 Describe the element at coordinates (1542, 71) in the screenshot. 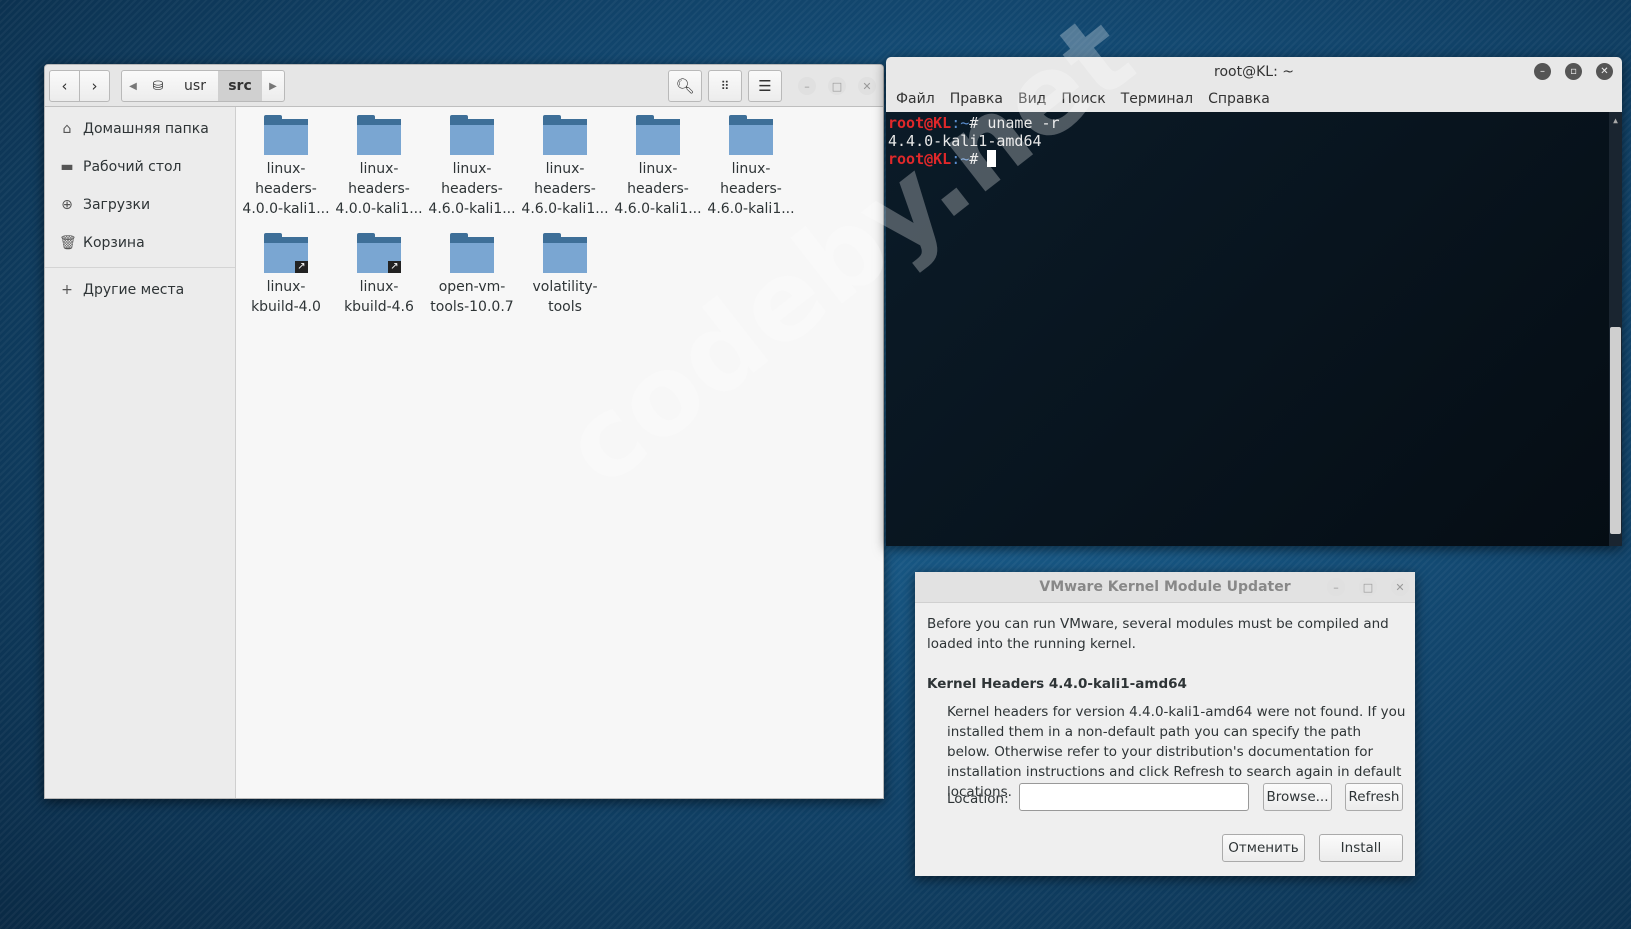

I see `terminal-minimize-button: –` at that location.